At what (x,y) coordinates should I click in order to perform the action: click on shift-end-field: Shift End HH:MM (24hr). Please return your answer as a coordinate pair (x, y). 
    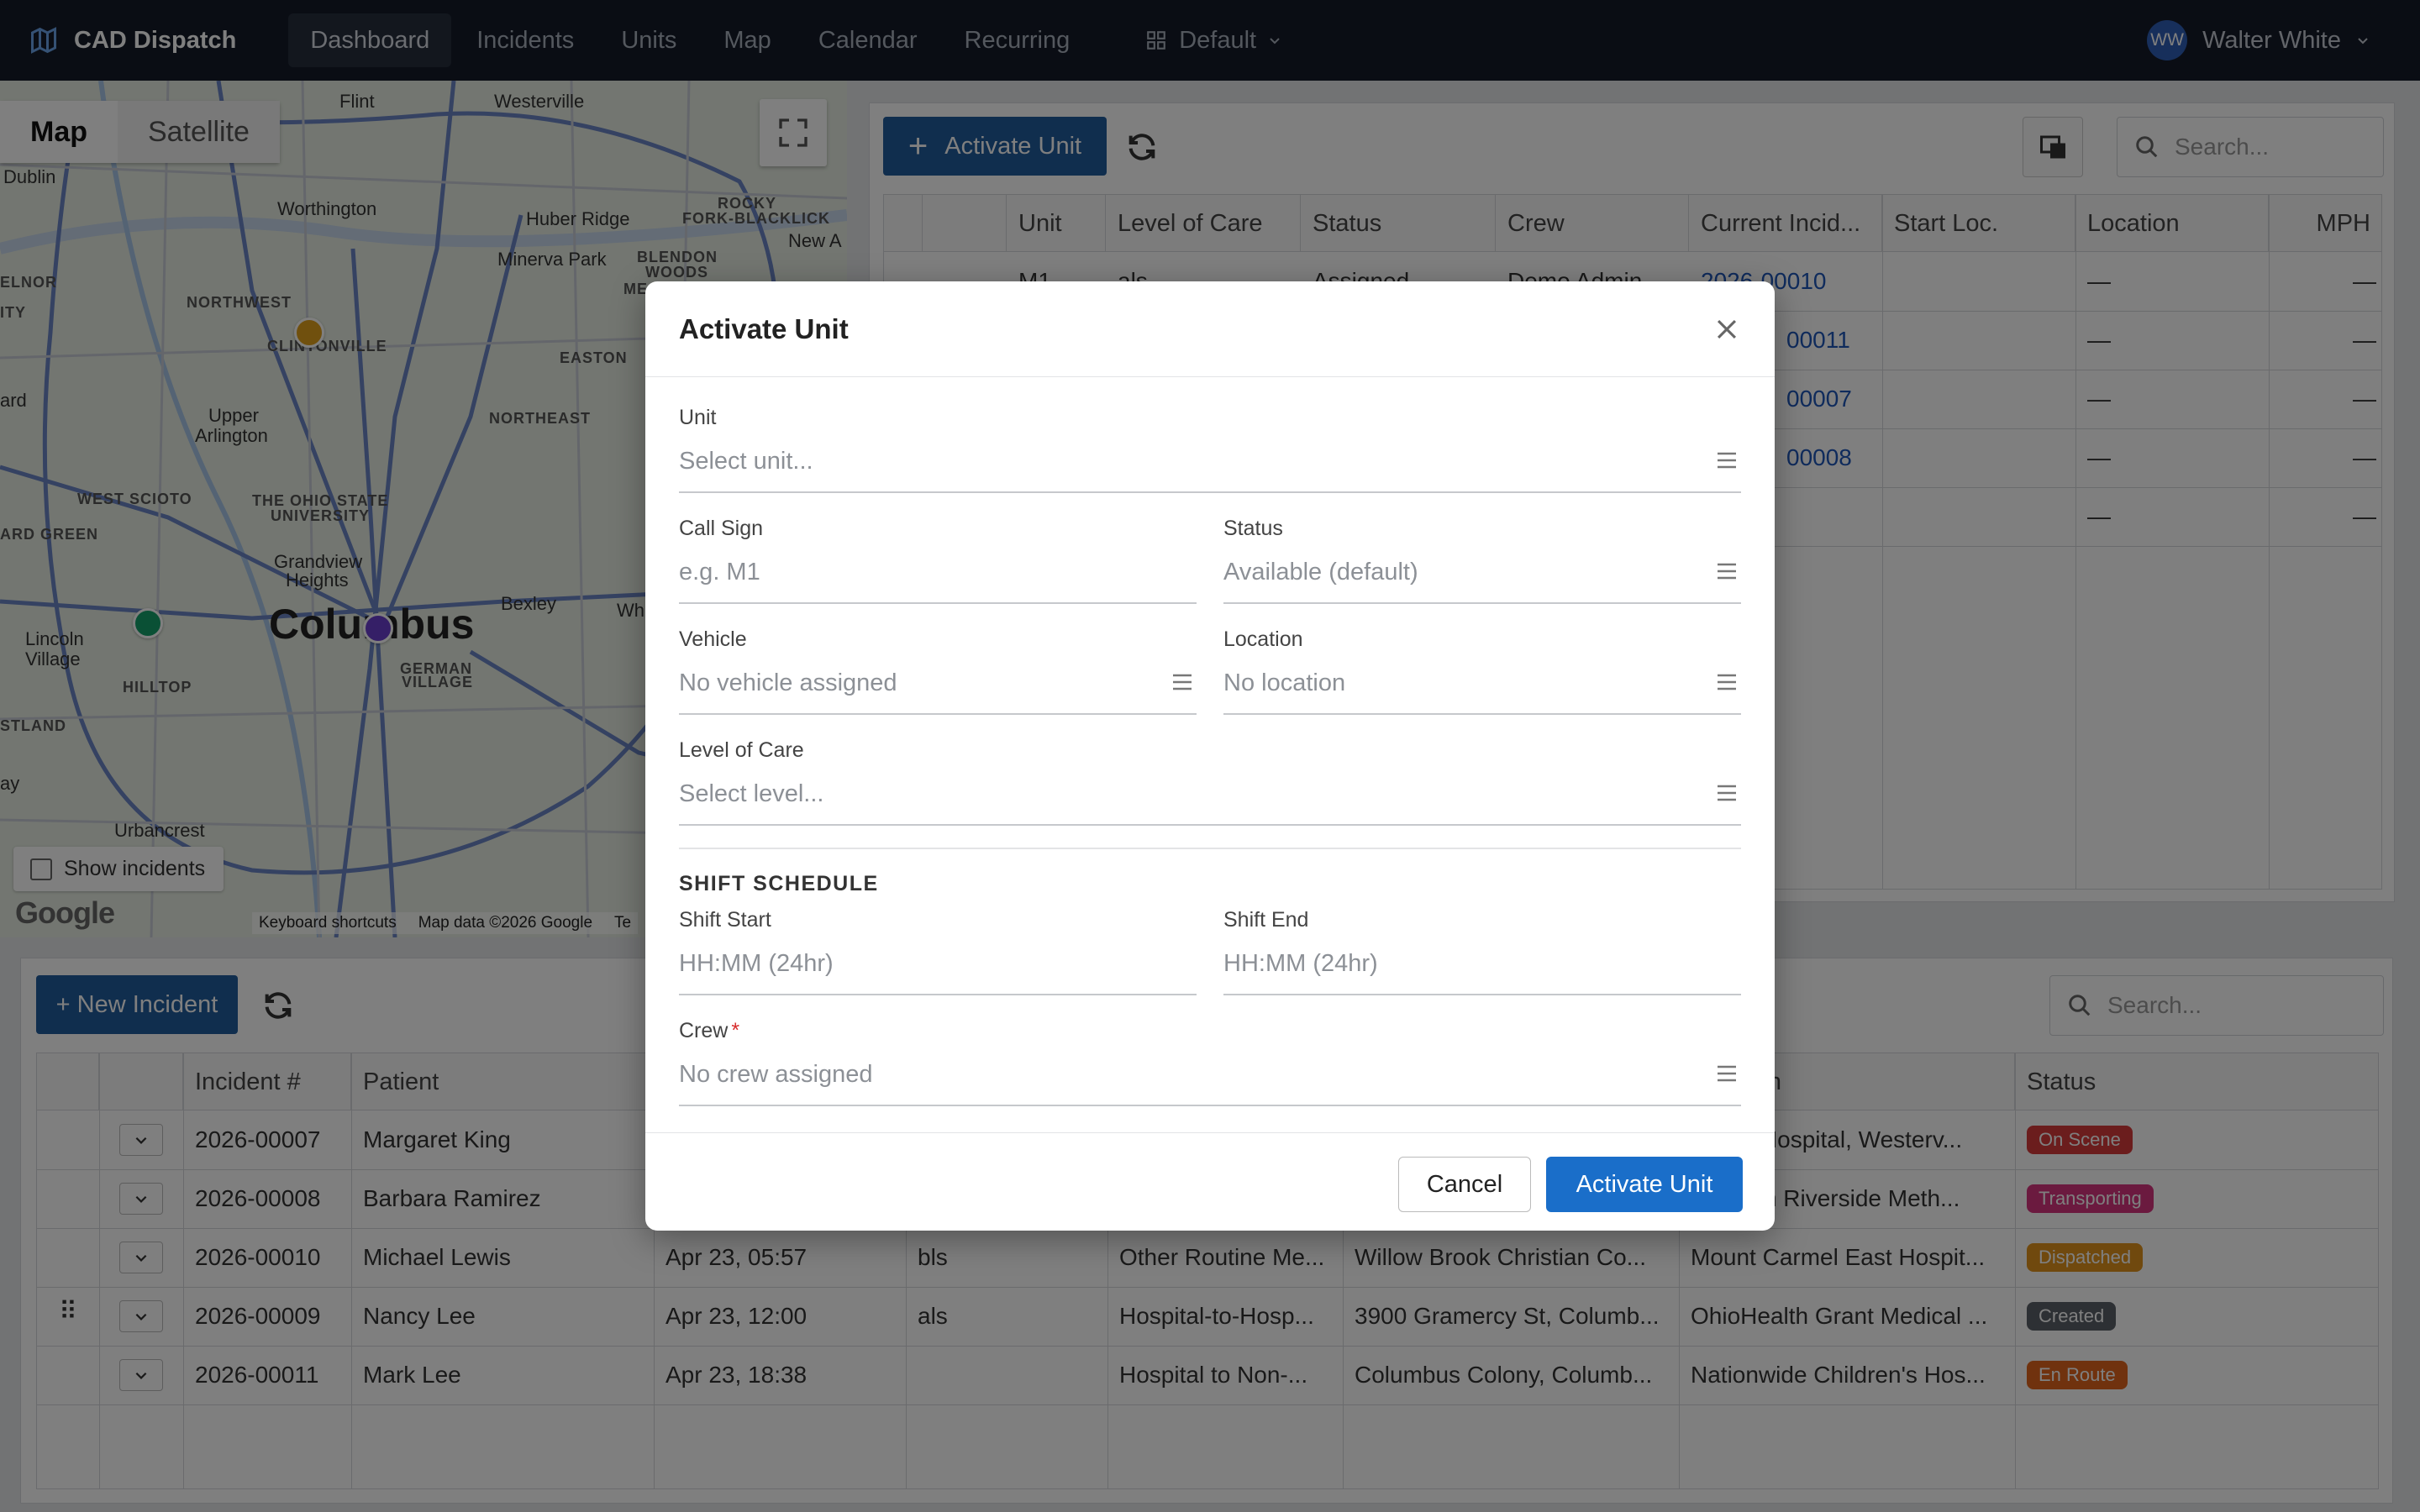
    Looking at the image, I should click on (1482, 951).